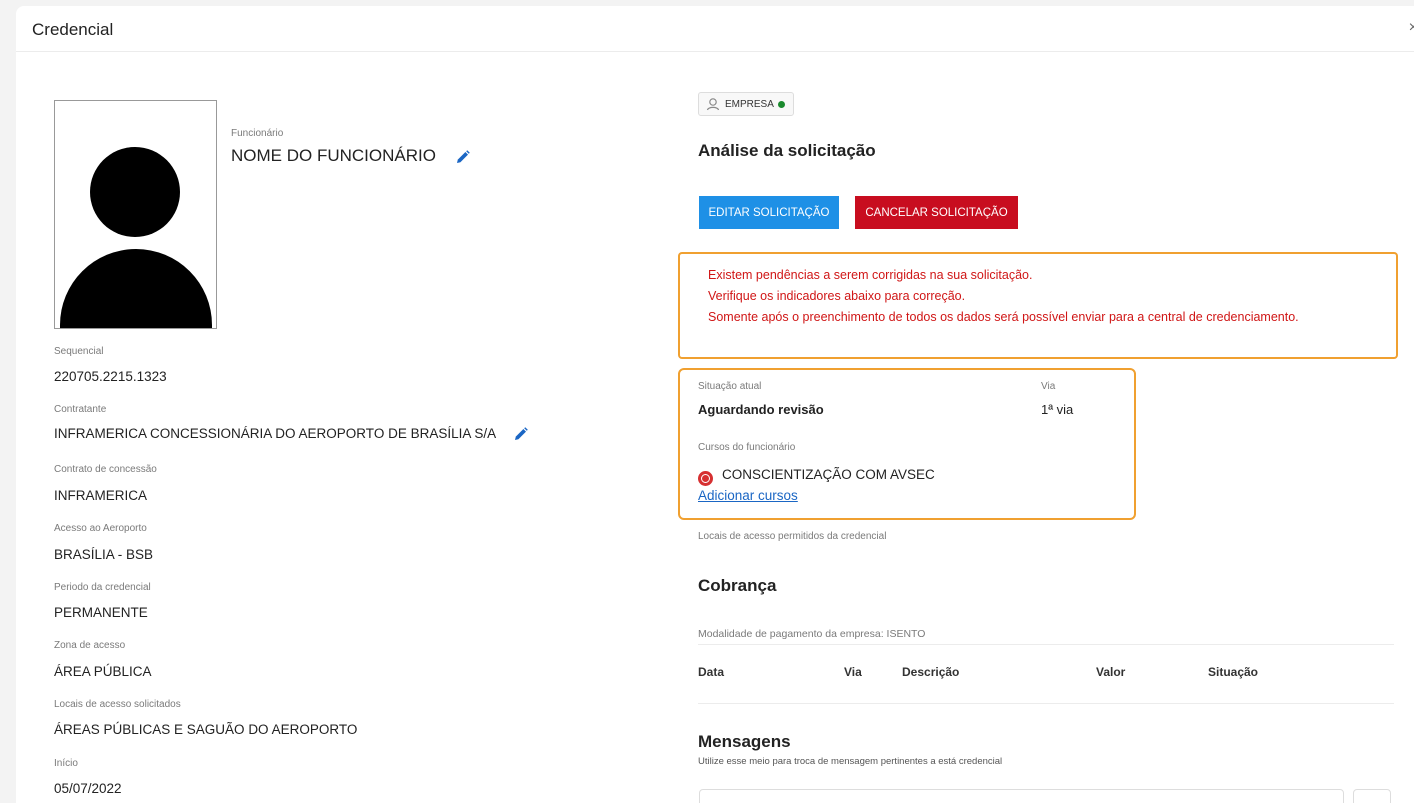 The width and height of the screenshot is (1414, 803). I want to click on column-data: Data, so click(711, 672).